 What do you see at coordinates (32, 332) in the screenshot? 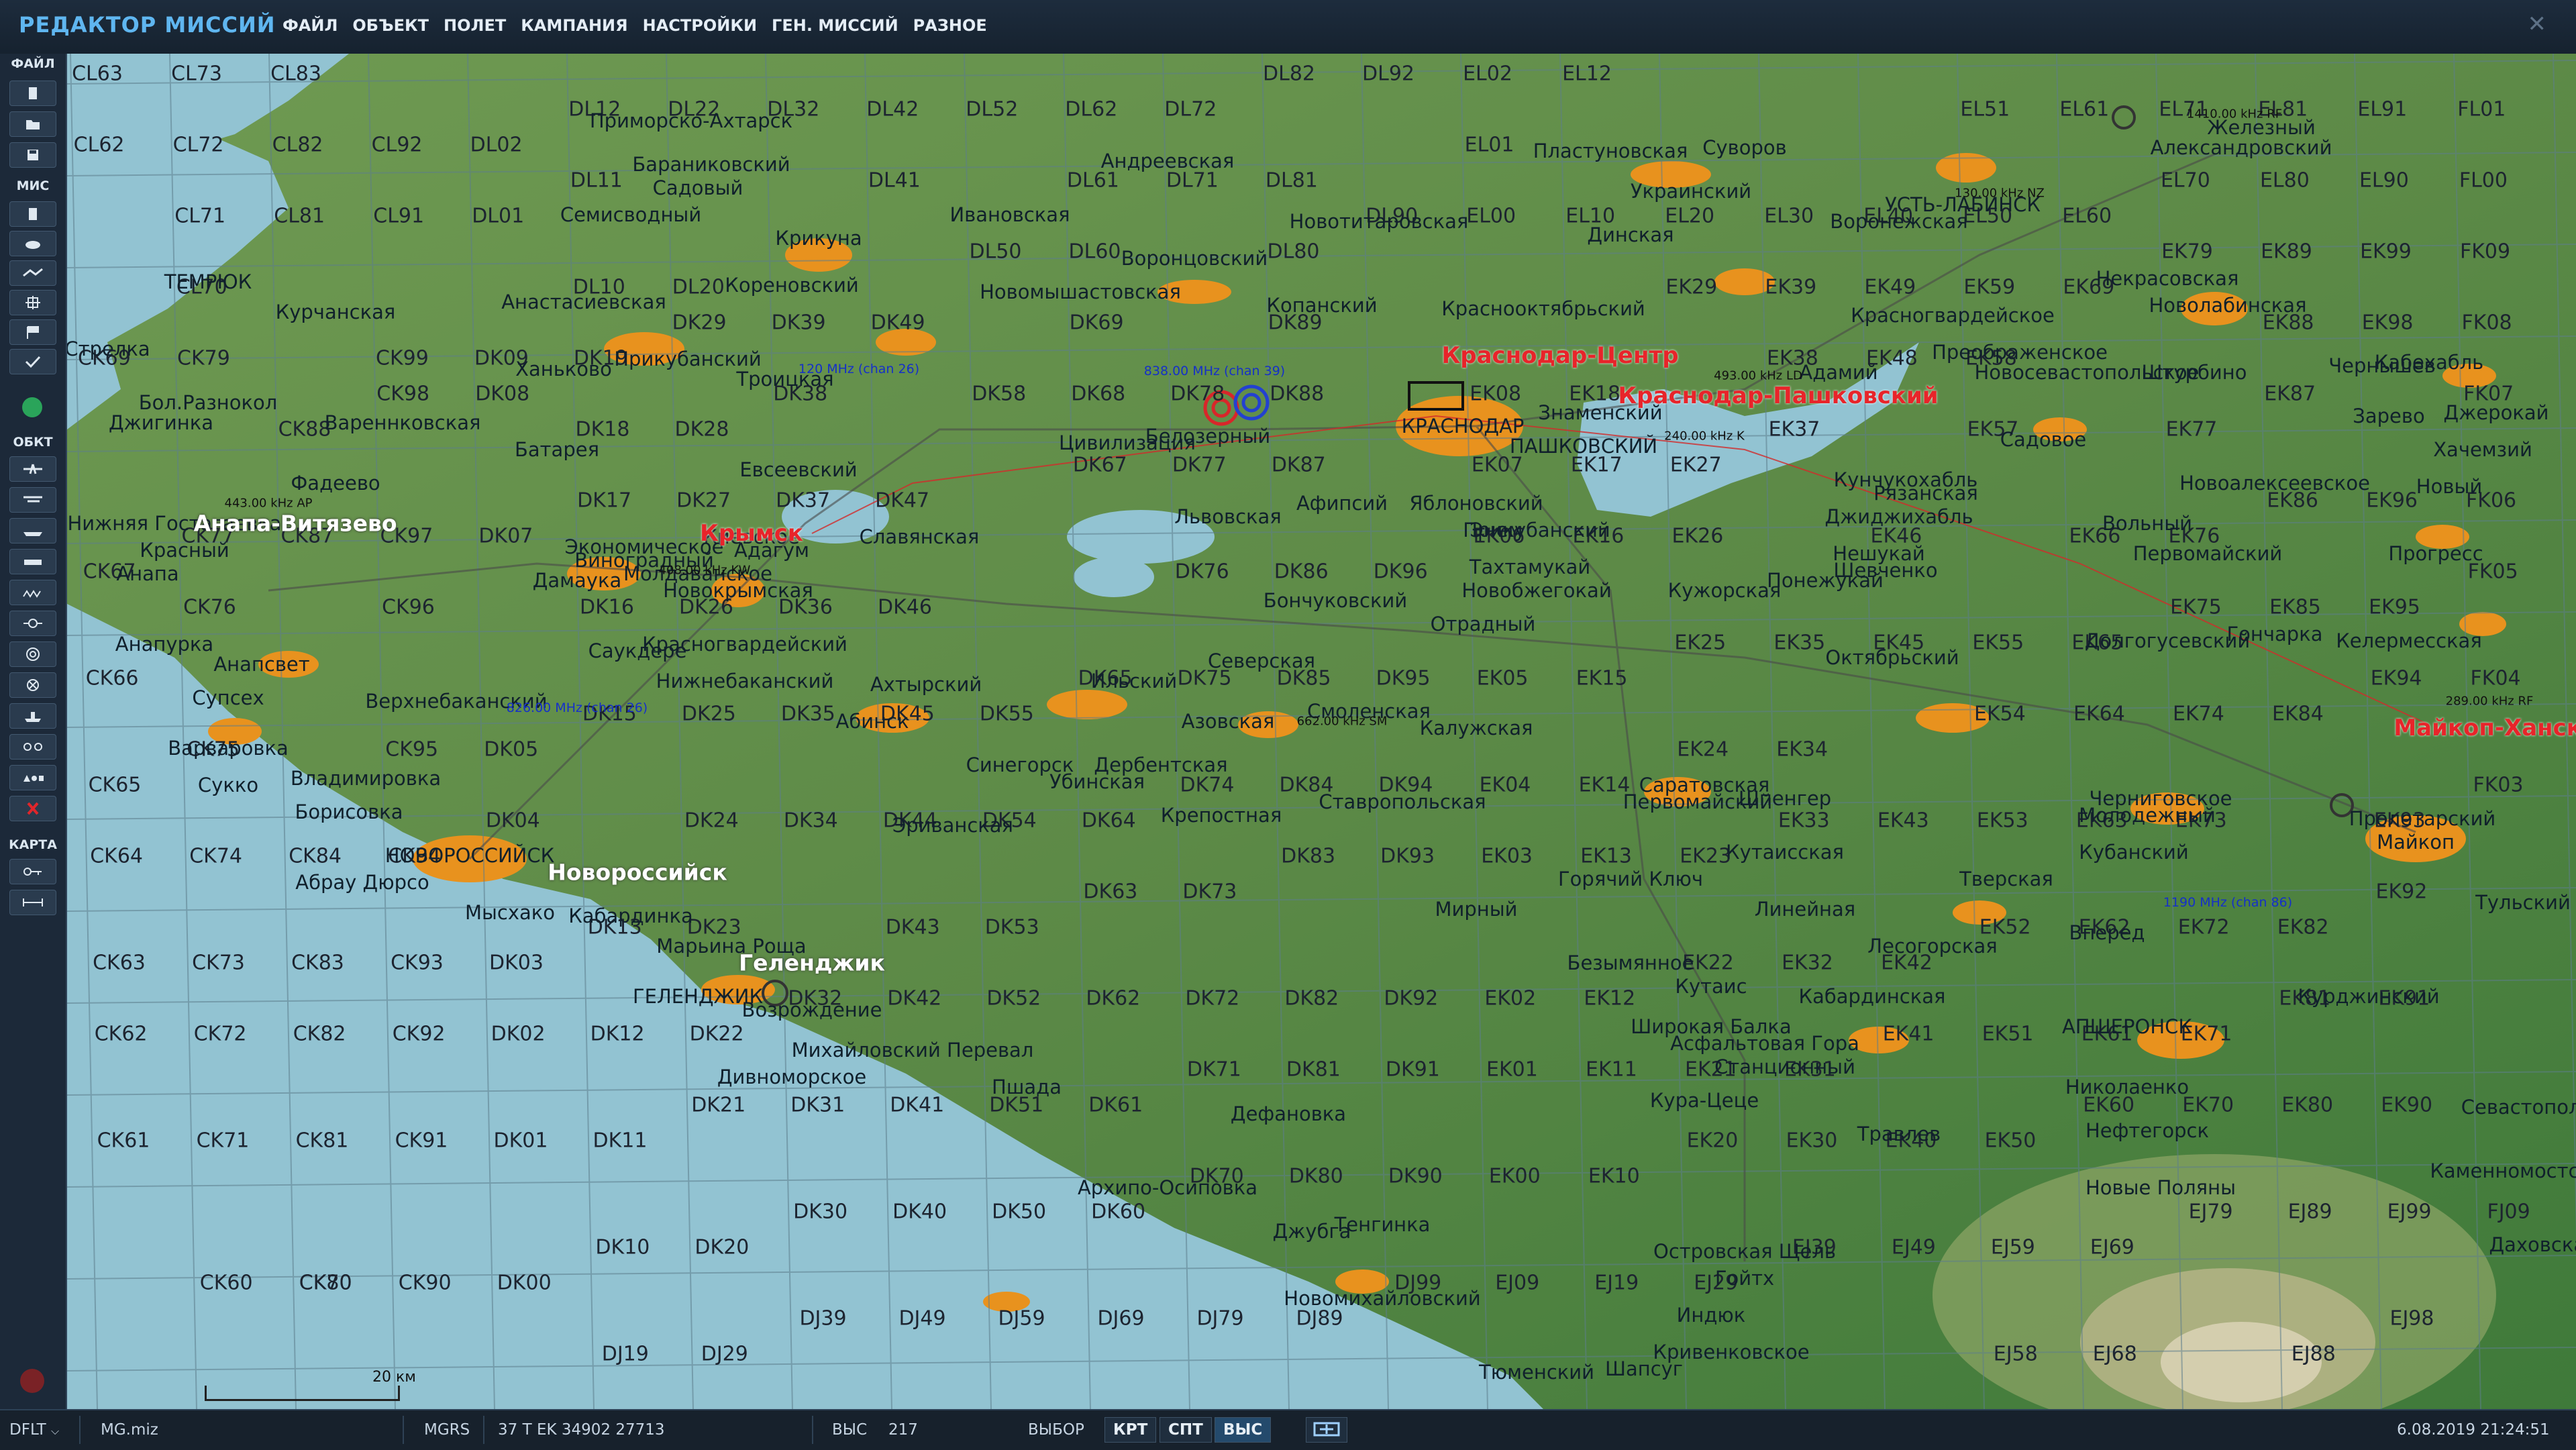
I see `flag-button` at bounding box center [32, 332].